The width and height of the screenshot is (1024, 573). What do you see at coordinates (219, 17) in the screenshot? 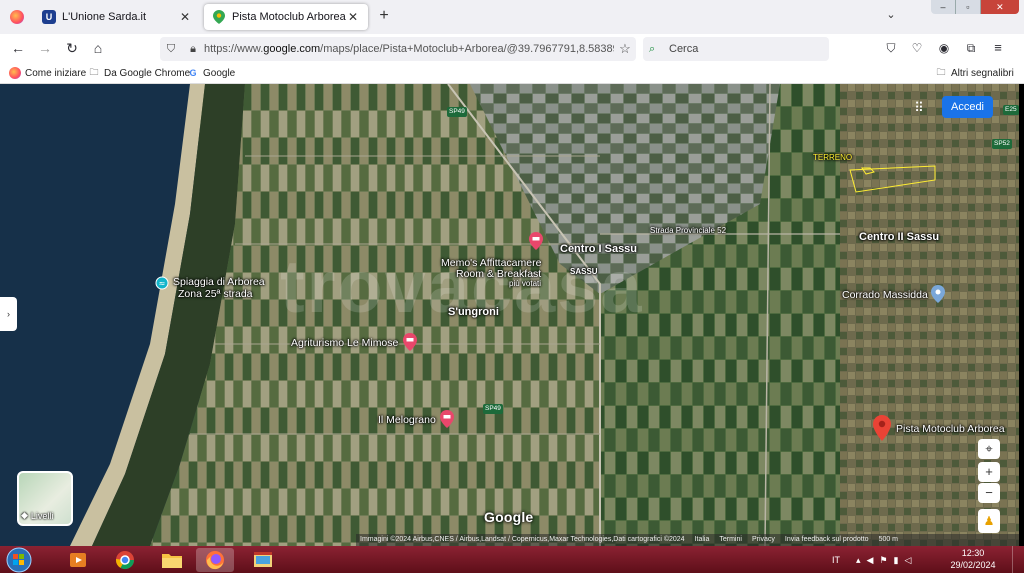
I see `google-maps-icon` at bounding box center [219, 17].